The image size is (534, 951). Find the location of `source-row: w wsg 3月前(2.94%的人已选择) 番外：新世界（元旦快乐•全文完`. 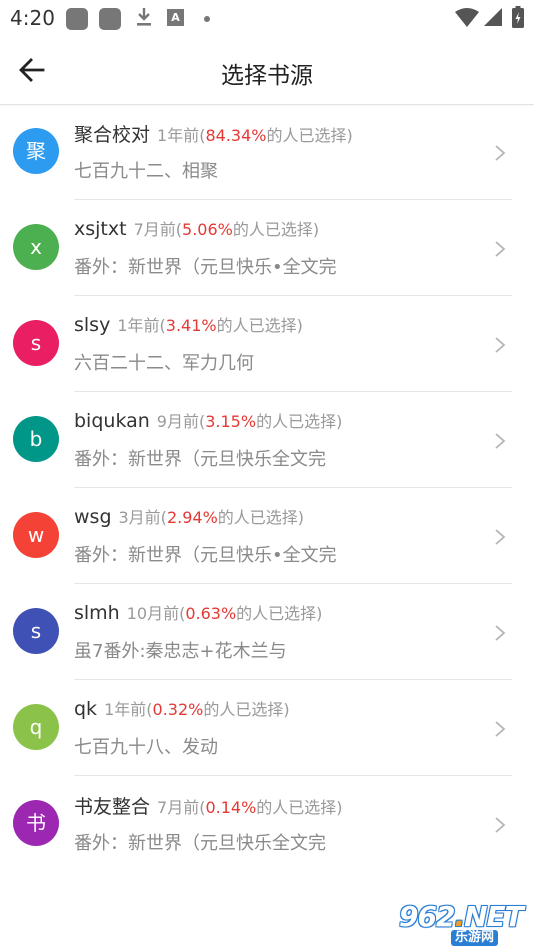

source-row: w wsg 3月前(2.94%的人已选择) 番外：新世界（元旦快乐•全文完 is located at coordinates (267, 536).